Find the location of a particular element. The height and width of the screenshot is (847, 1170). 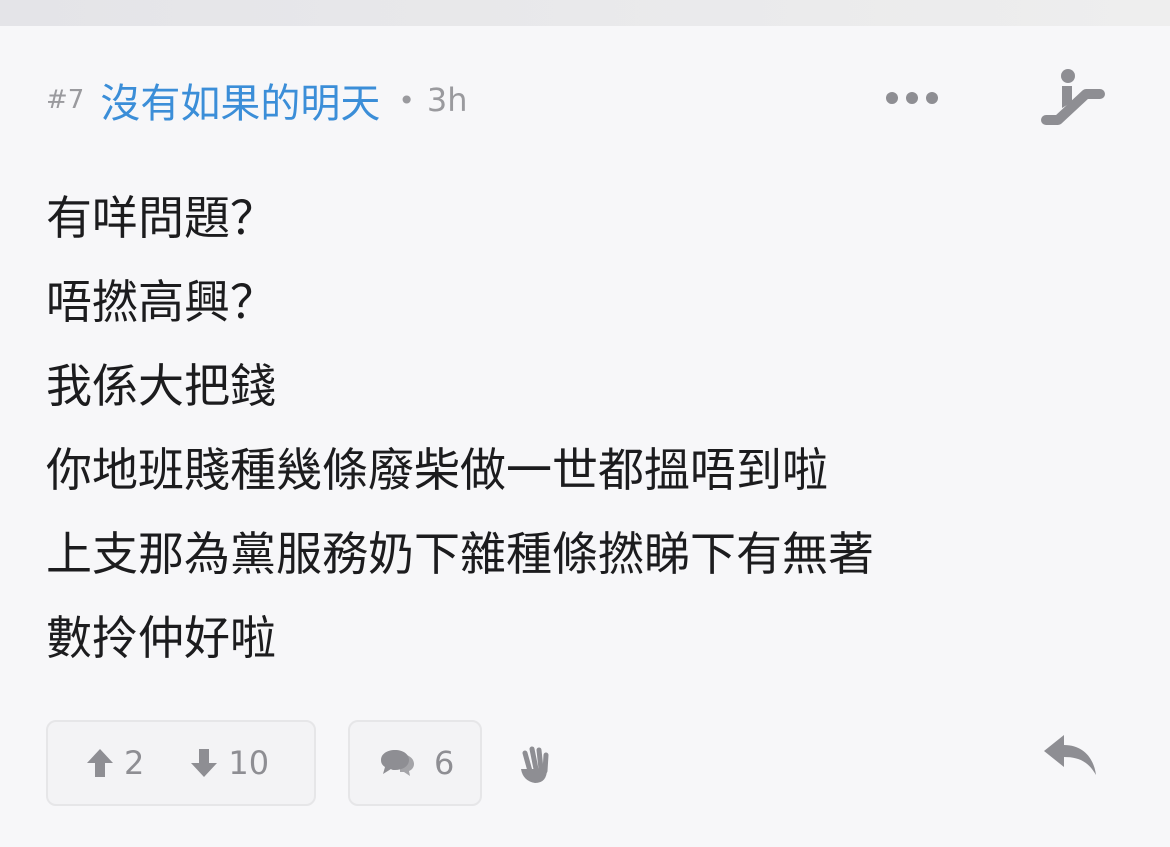

escalator-button is located at coordinates (1074, 97).